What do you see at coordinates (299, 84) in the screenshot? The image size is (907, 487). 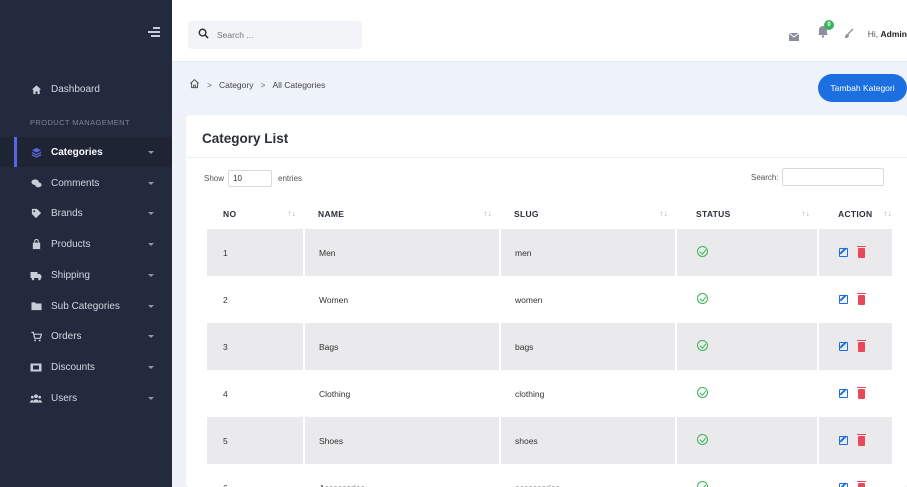 I see `breadcrumb-item: All Categories` at bounding box center [299, 84].